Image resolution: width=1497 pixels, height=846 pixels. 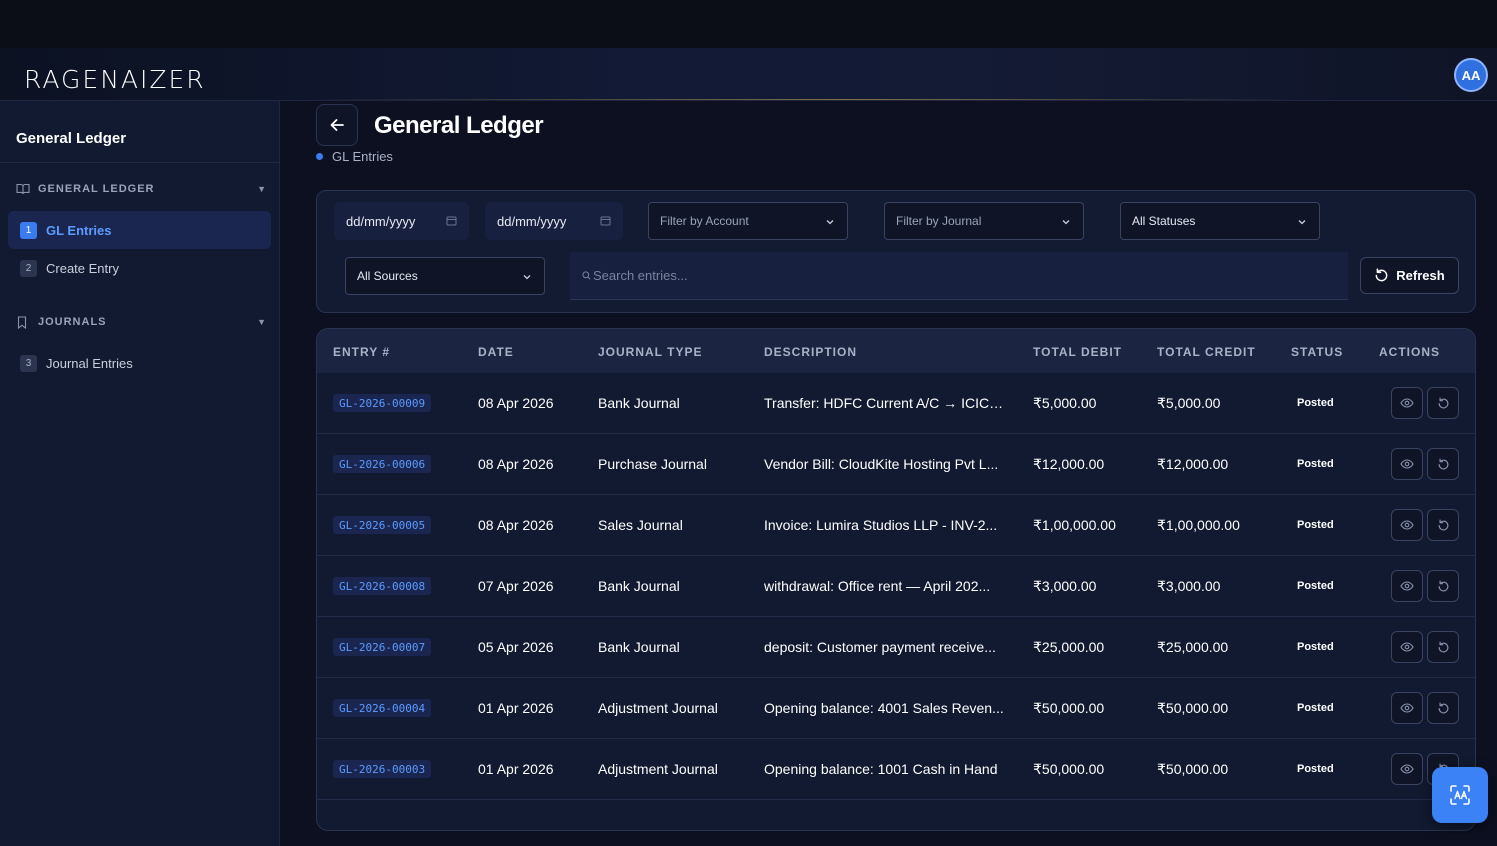 What do you see at coordinates (382, 647) in the screenshot?
I see `entry-number-link: GL-2026-00007` at bounding box center [382, 647].